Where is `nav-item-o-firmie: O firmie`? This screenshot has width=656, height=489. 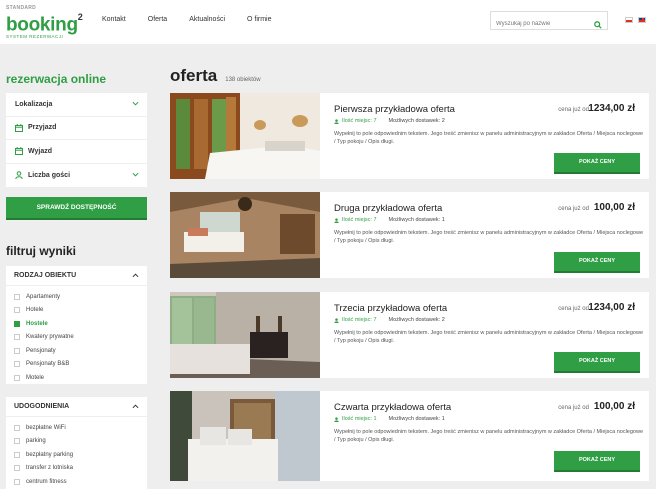
nav-item-o-firmie: O firmie is located at coordinates (259, 19).